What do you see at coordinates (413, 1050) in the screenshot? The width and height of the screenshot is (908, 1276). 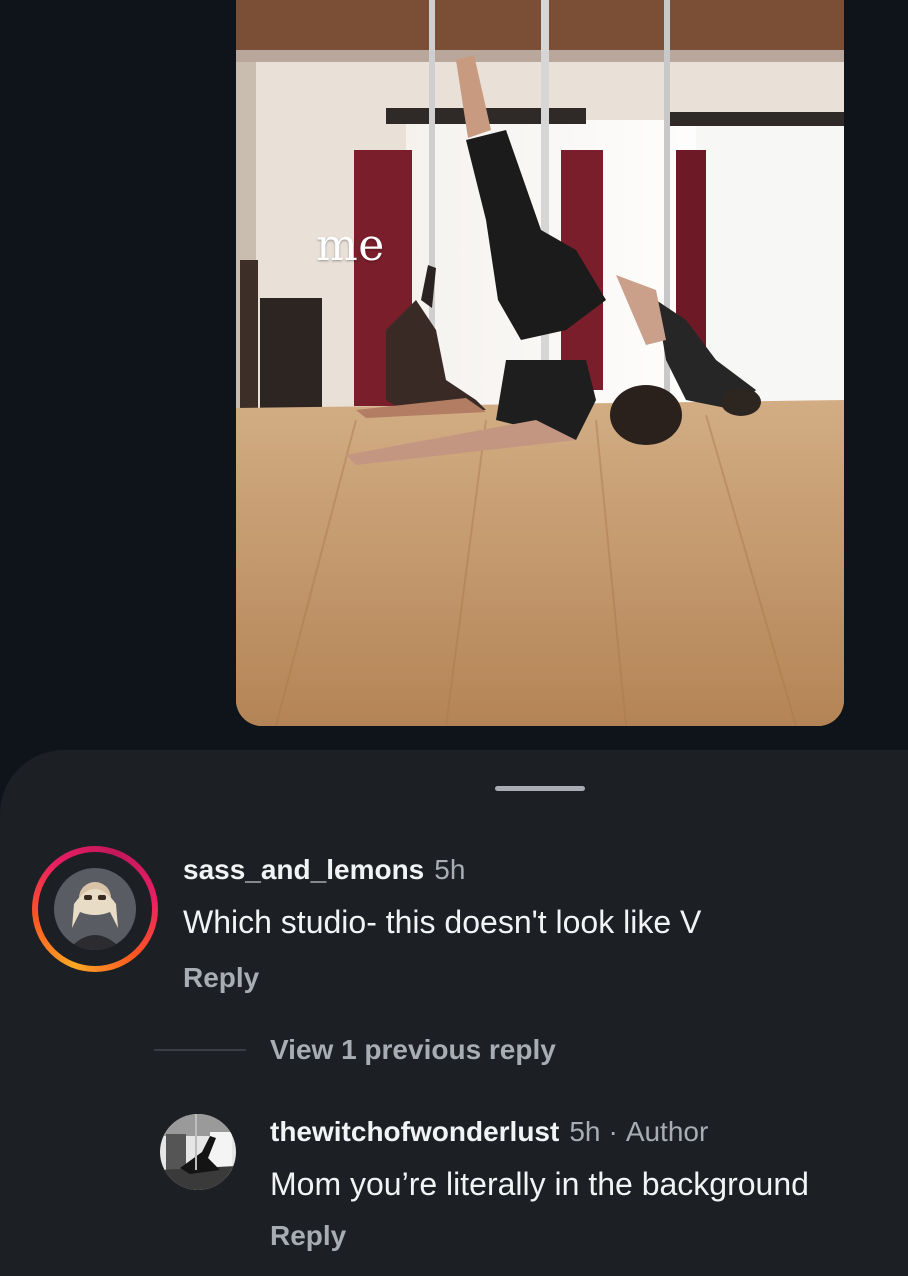 I see `view-replies-button: View 1 previous reply` at bounding box center [413, 1050].